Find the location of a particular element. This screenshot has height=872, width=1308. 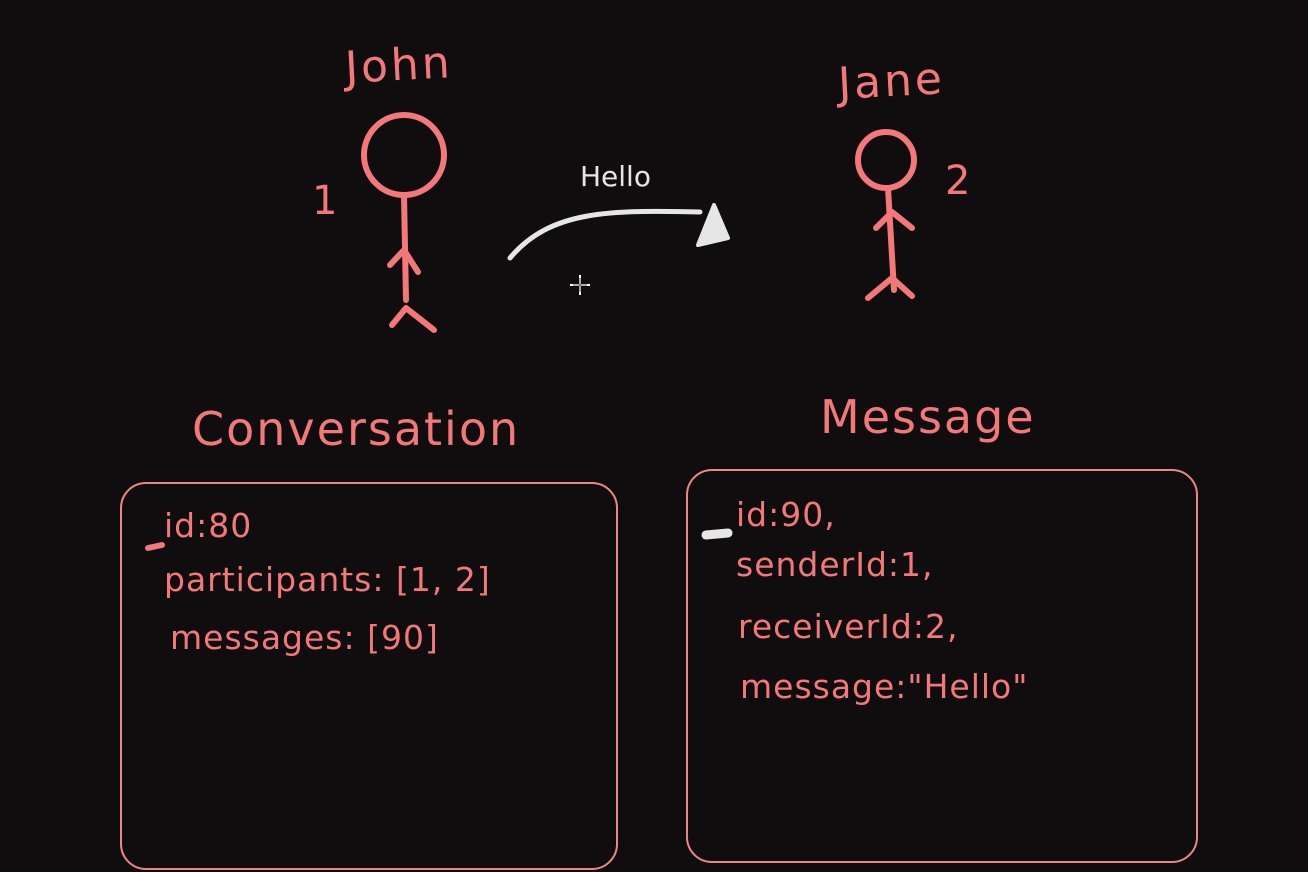

conversation-field: id:80 is located at coordinates (208, 525).